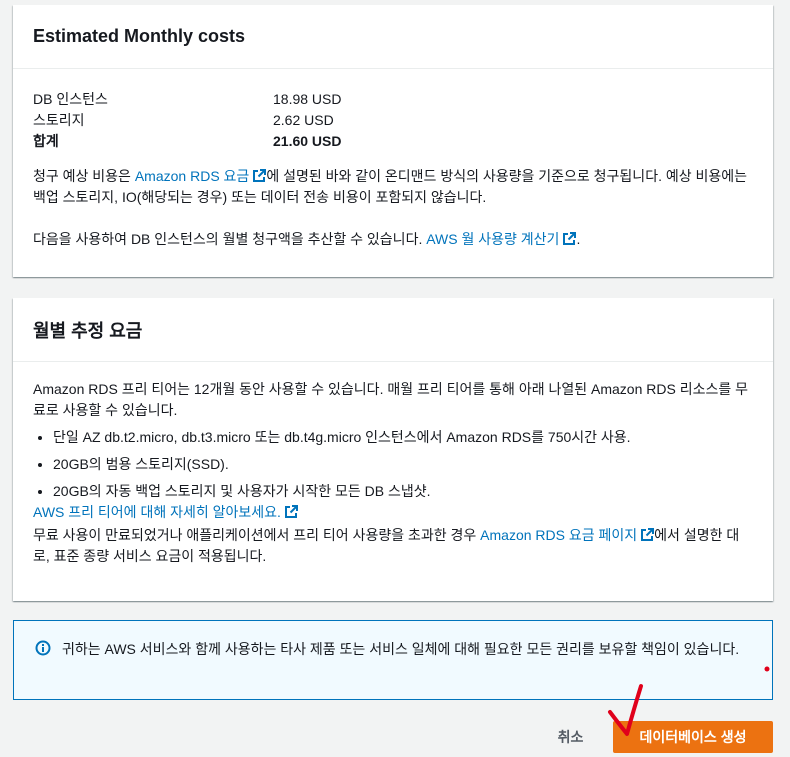  What do you see at coordinates (59, 120) in the screenshot?
I see `cost-label: 스토리지` at bounding box center [59, 120].